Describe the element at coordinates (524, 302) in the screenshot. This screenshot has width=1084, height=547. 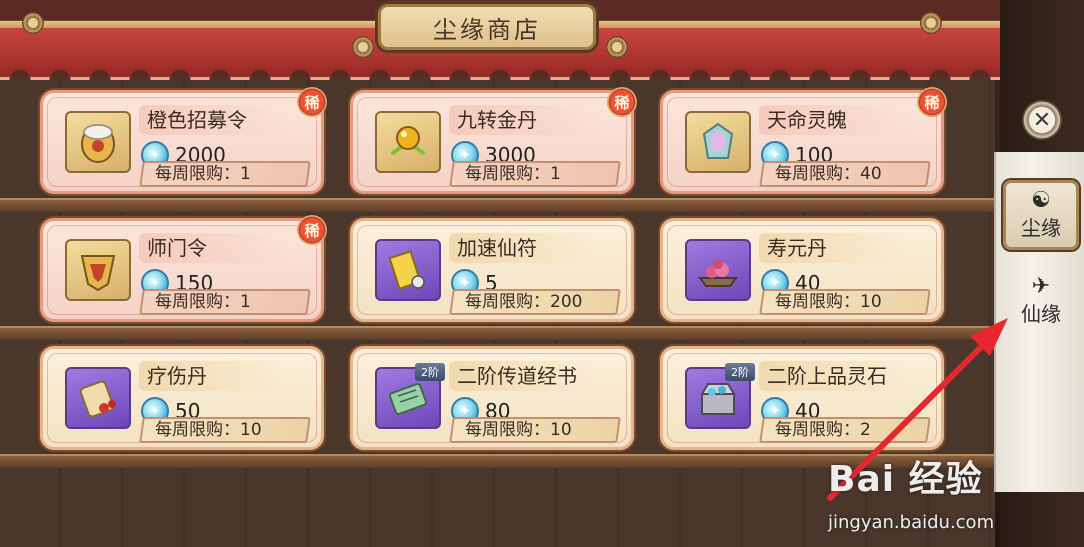
I see `weekly-limit-text: 每周限购：200` at that location.